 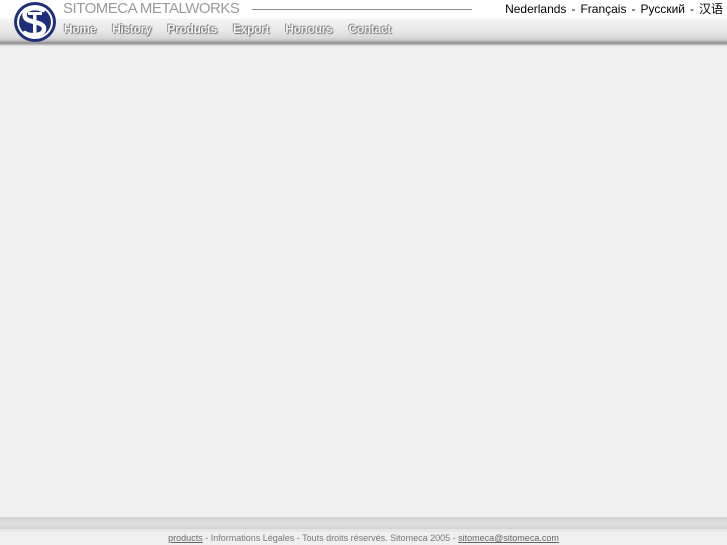 What do you see at coordinates (132, 29) in the screenshot?
I see `nav-history: History` at bounding box center [132, 29].